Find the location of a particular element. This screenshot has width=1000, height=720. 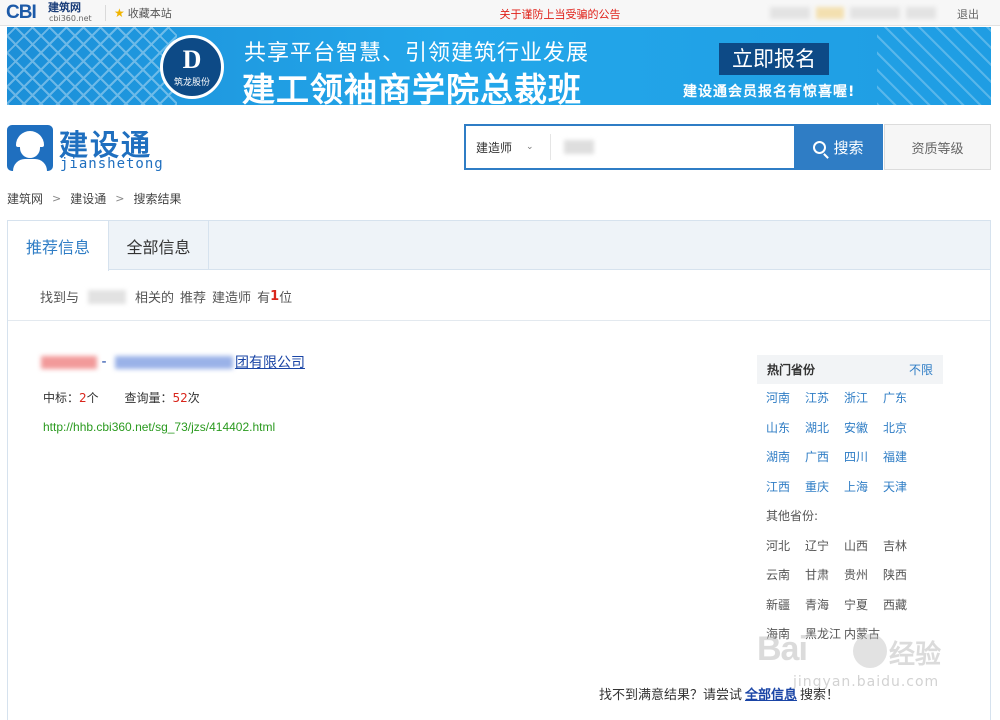

result-summary: 找到与 相关的 推荐 建造师 有 1 位 is located at coordinates (166, 297).